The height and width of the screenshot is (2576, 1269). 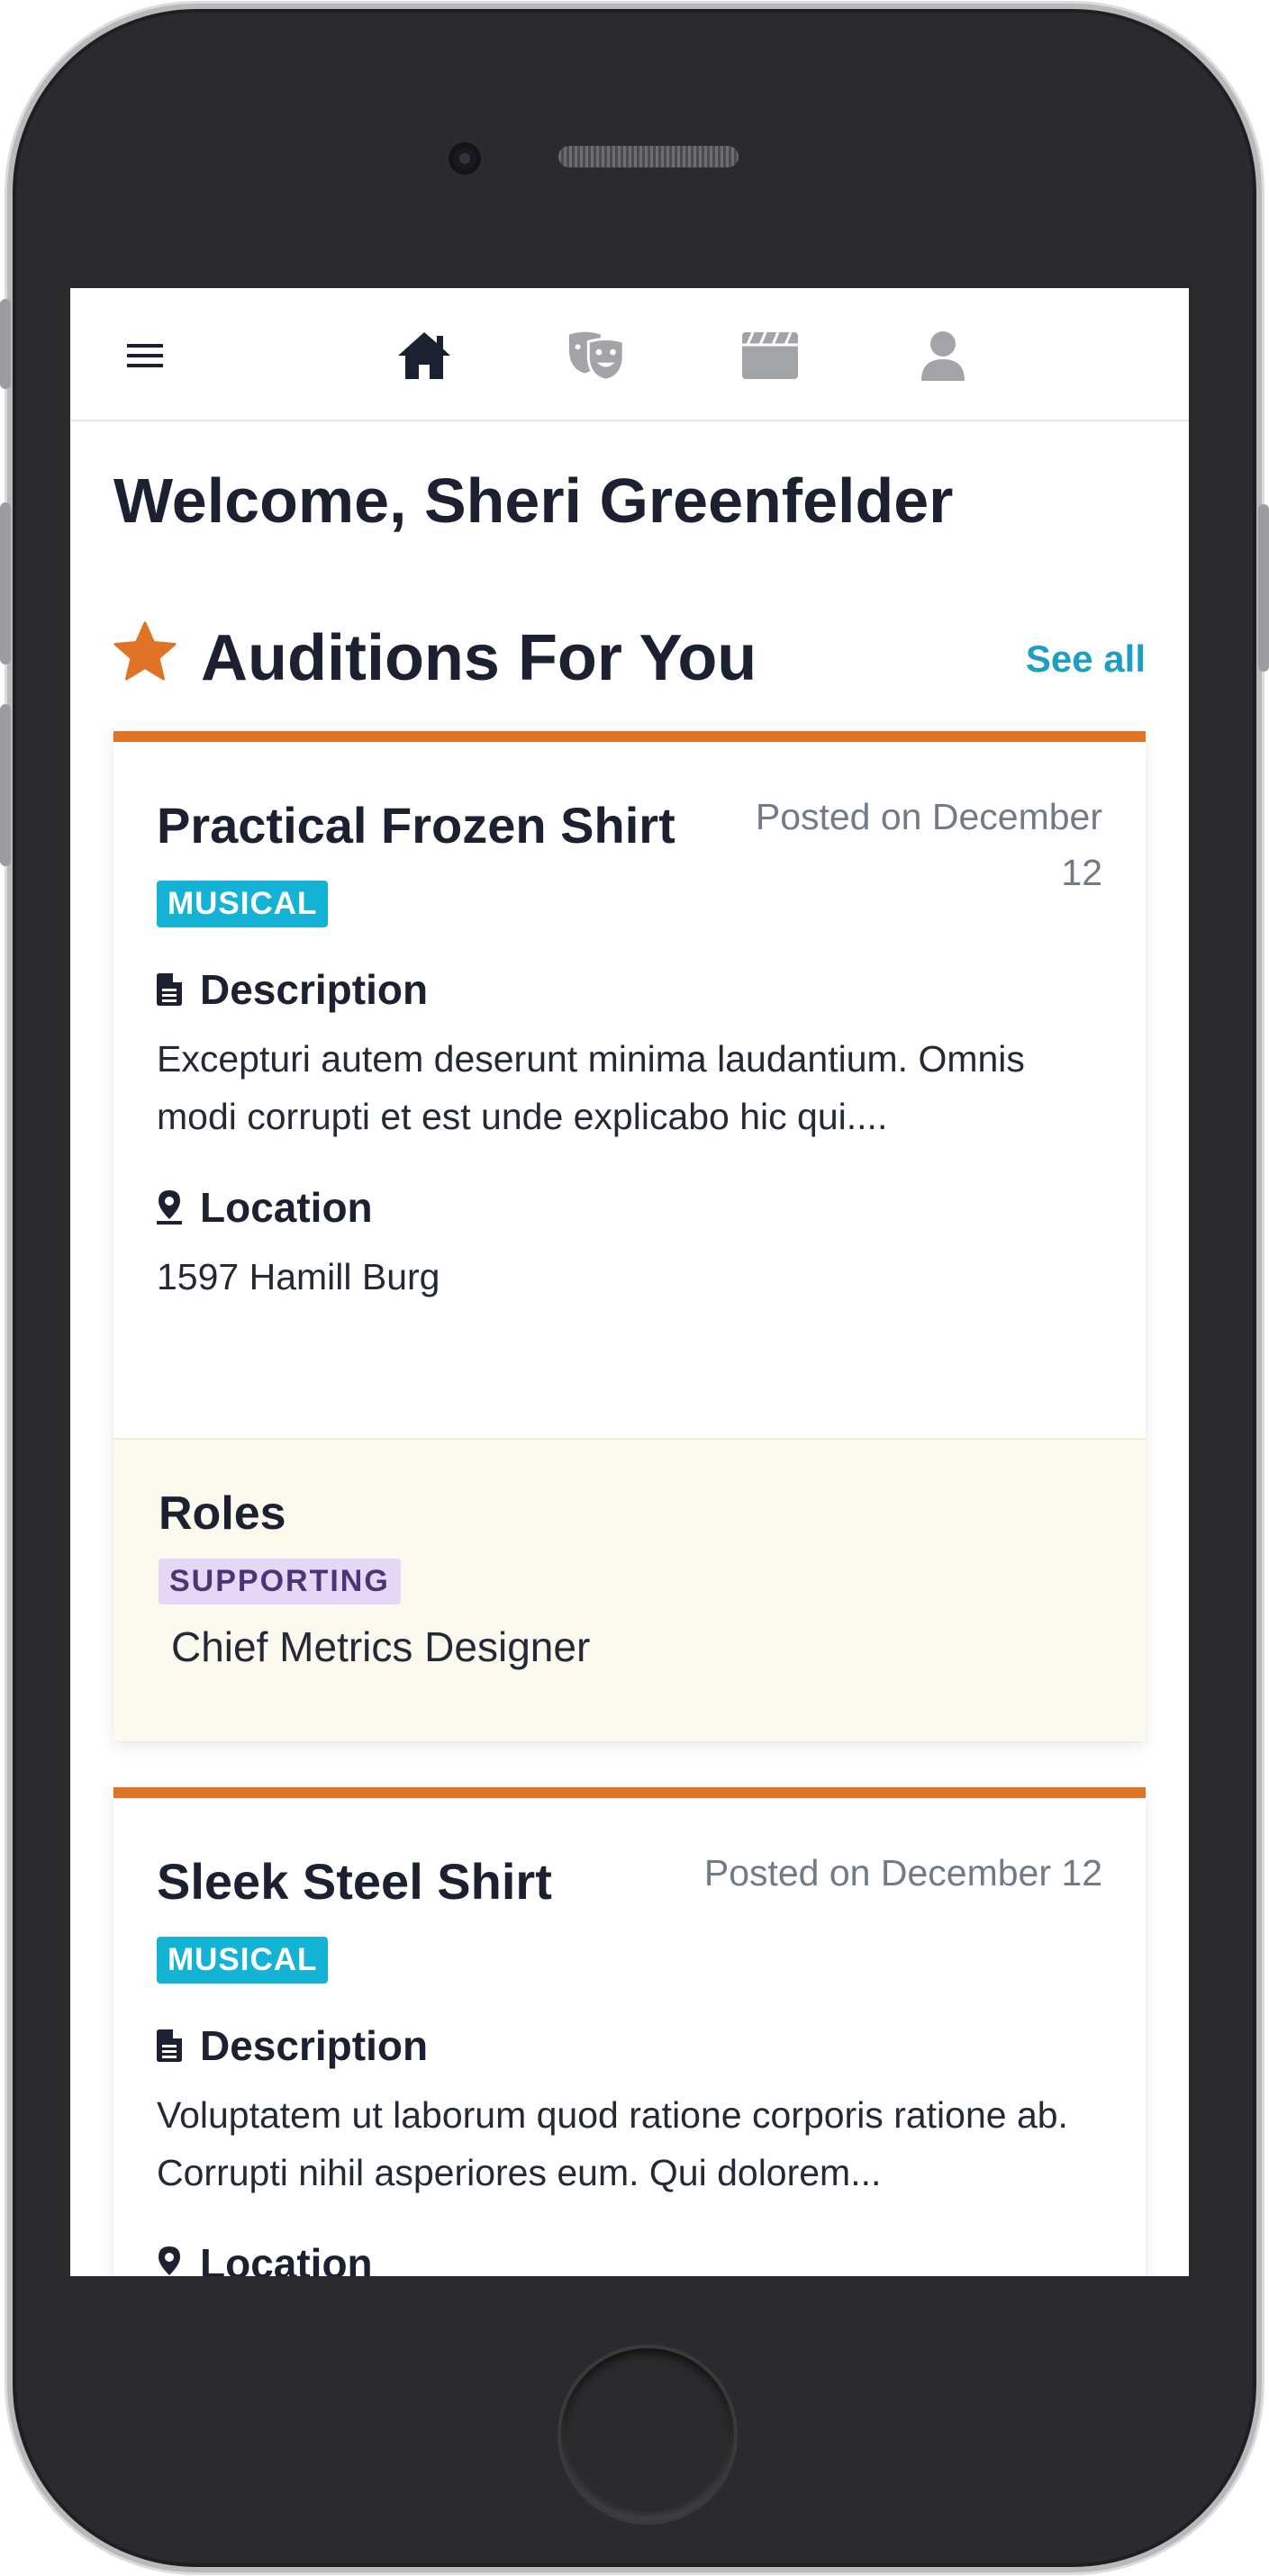 I want to click on volume-down-button, so click(x=5, y=785).